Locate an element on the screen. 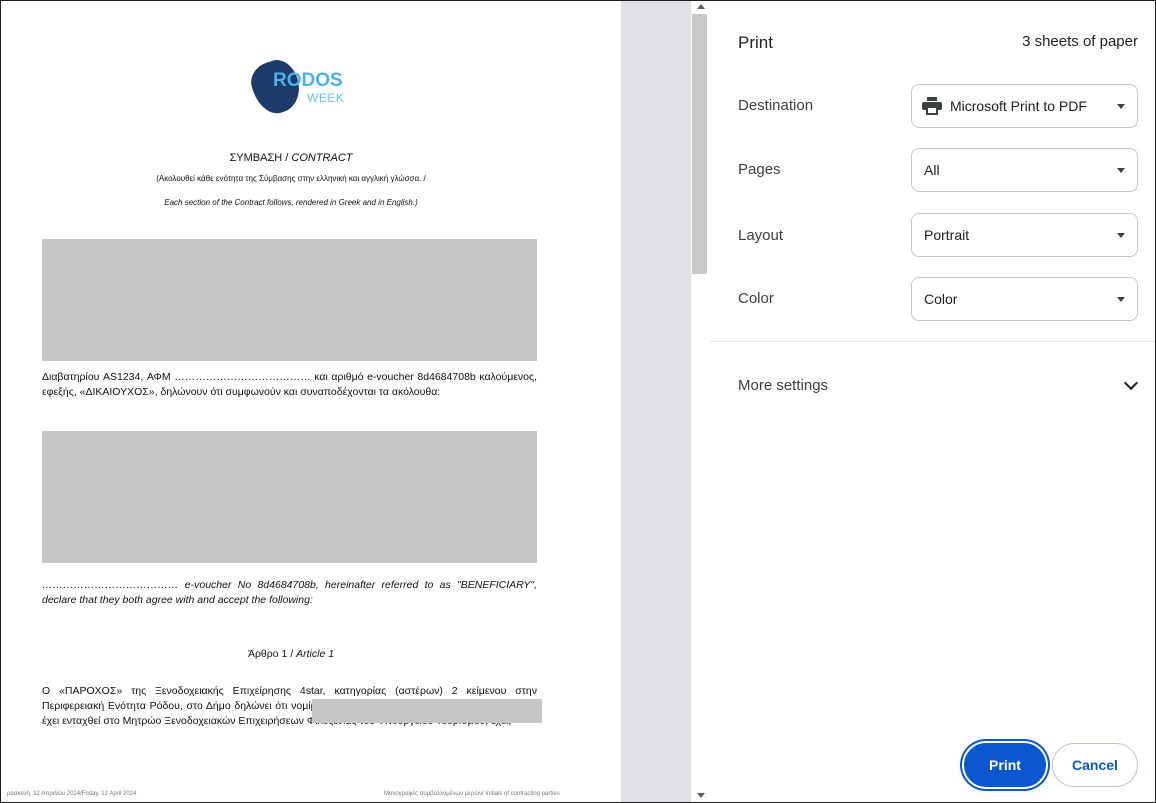 The image size is (1156, 803). cancel-button: Cancel is located at coordinates (1095, 765).